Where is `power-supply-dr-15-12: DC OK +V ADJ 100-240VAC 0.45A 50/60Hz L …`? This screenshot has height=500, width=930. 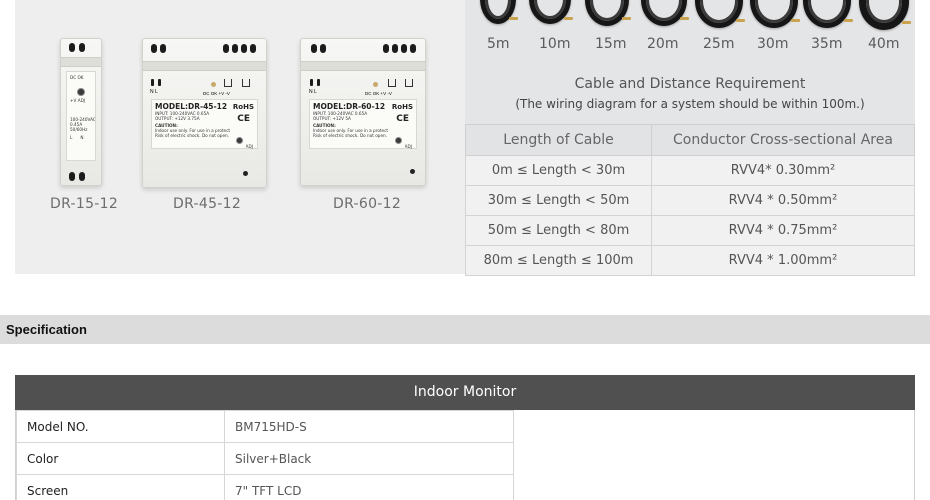
power-supply-dr-15-12: DC OK +V ADJ 100-240VAC 0.45A 50/60Hz L … is located at coordinates (81, 112).